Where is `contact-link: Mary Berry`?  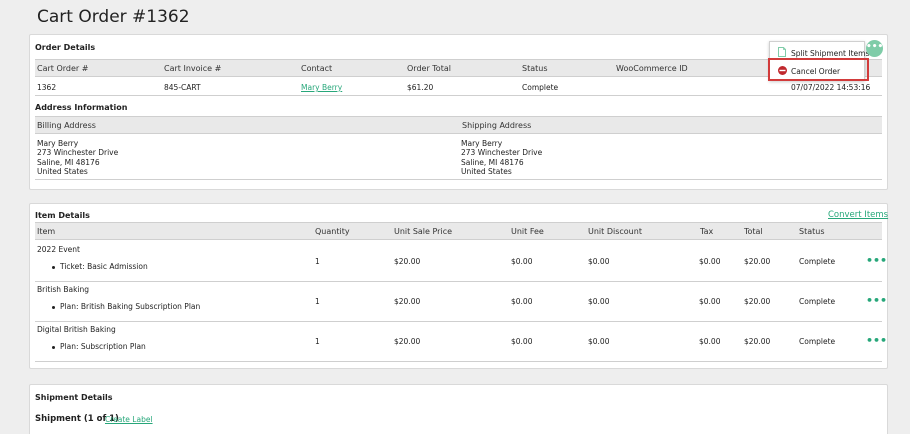
contact-link: Mary Berry is located at coordinates (321, 87).